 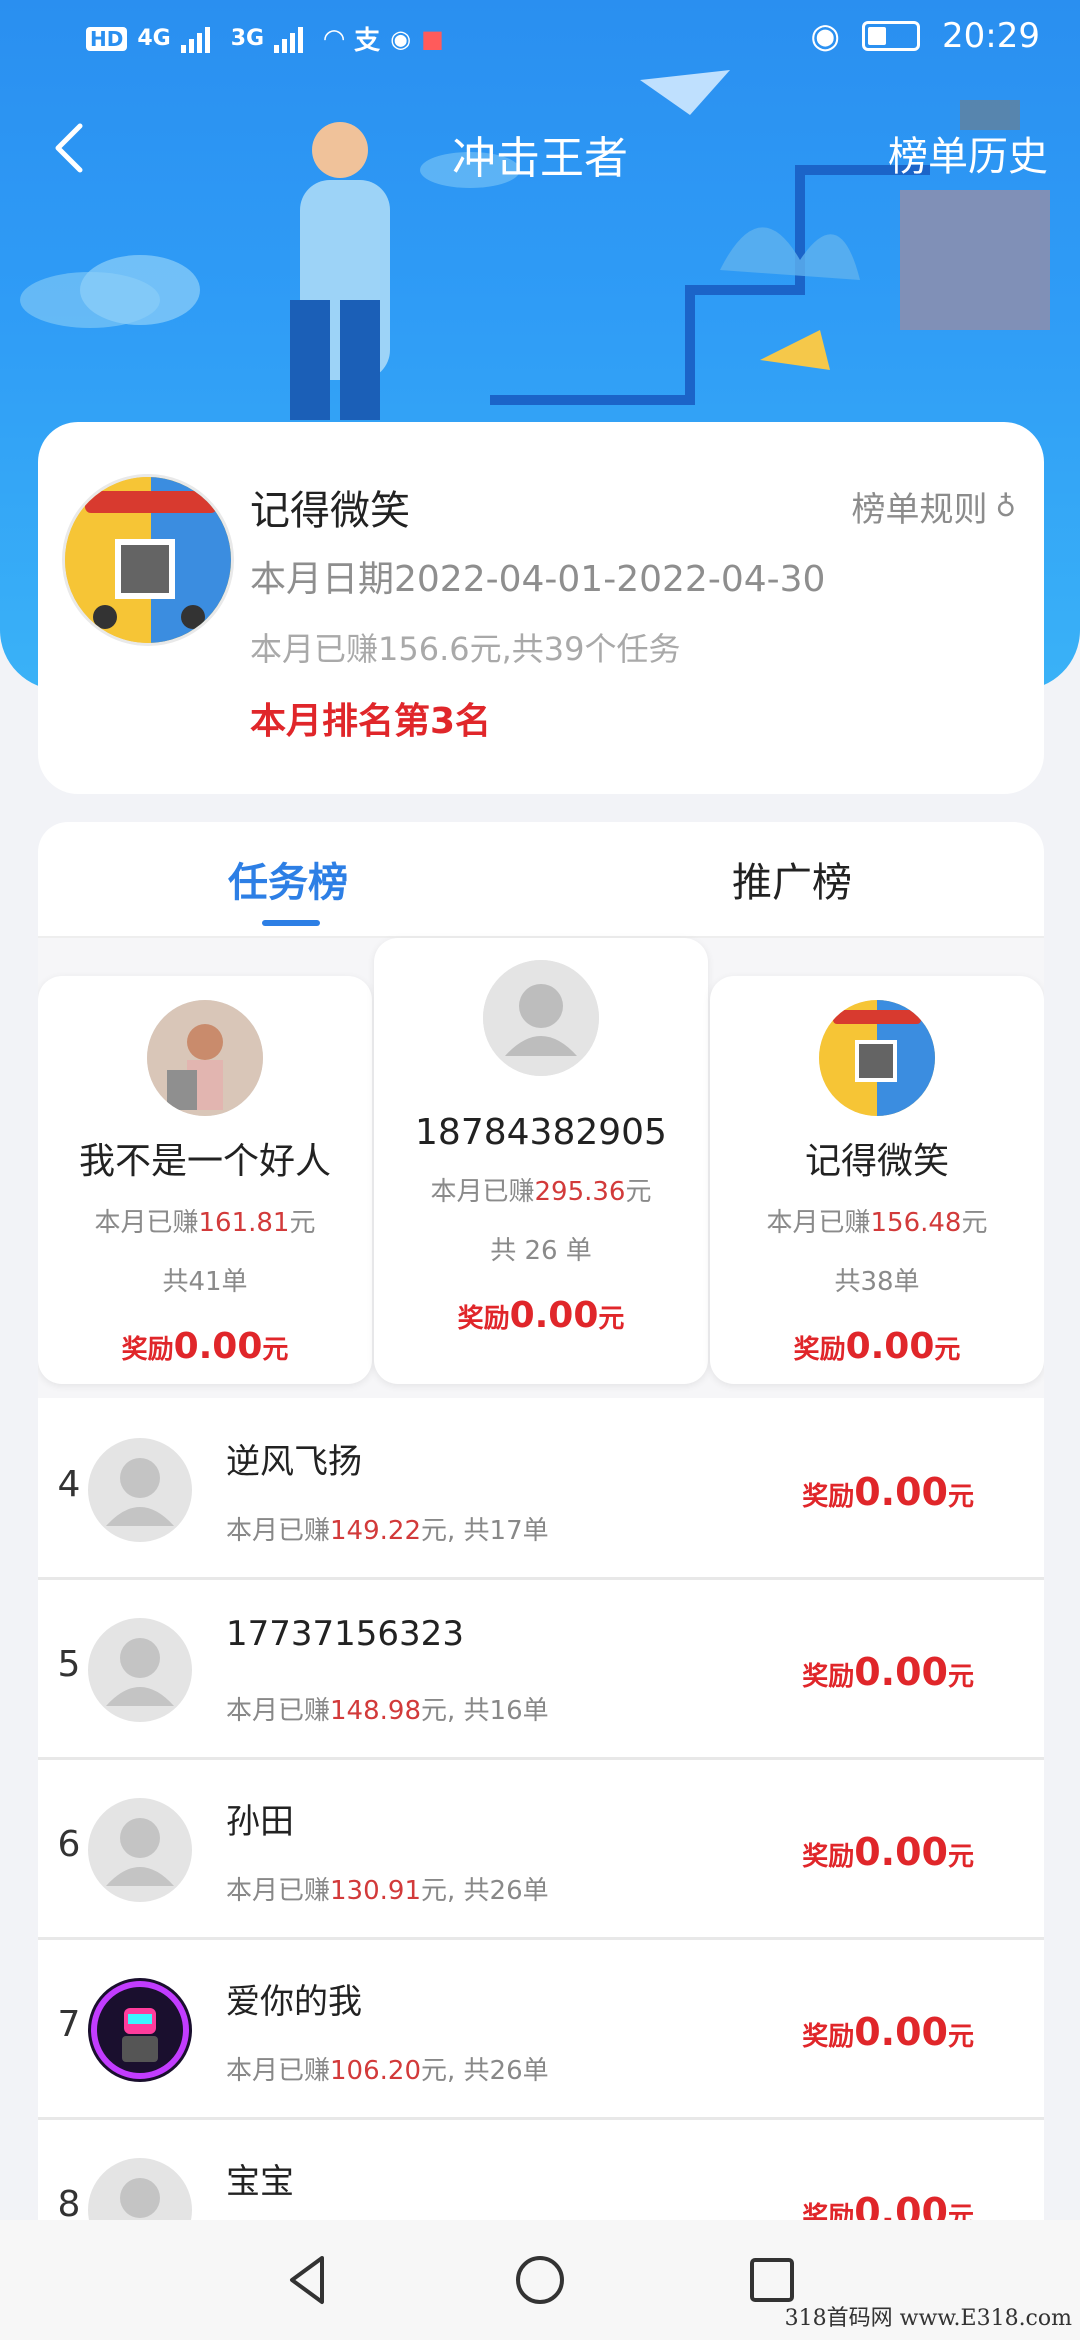 I want to click on home-circle-icon, so click(x=540, y=2280).